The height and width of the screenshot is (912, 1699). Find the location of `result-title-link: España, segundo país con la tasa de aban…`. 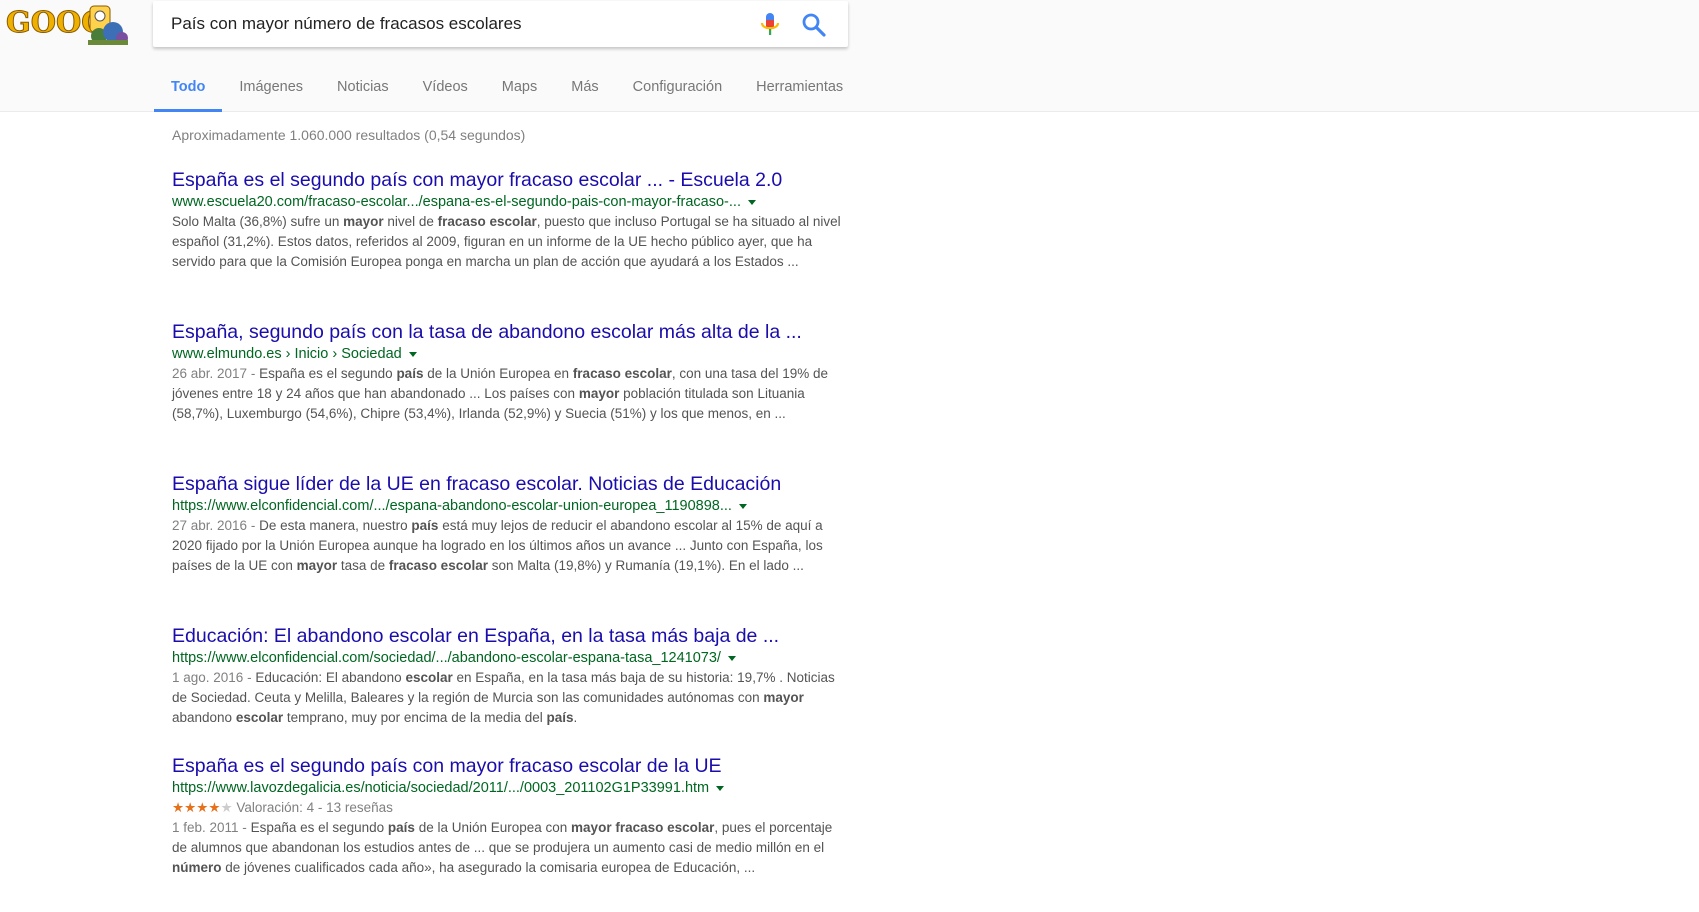

result-title-link: España, segundo país con la tasa de aban… is located at coordinates (507, 332).